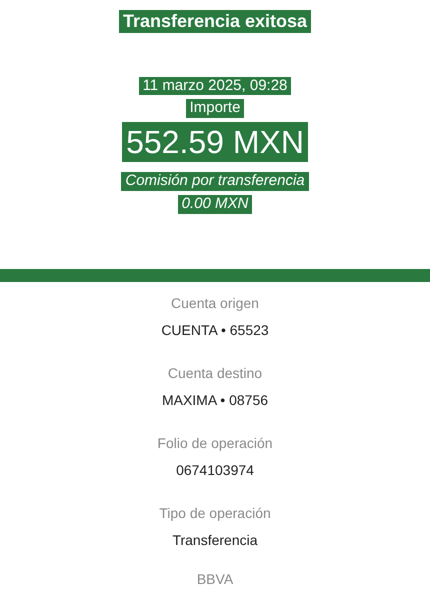 Image resolution: width=430 pixels, height=597 pixels. I want to click on fee-label: Comisión por transferencia, so click(215, 181).